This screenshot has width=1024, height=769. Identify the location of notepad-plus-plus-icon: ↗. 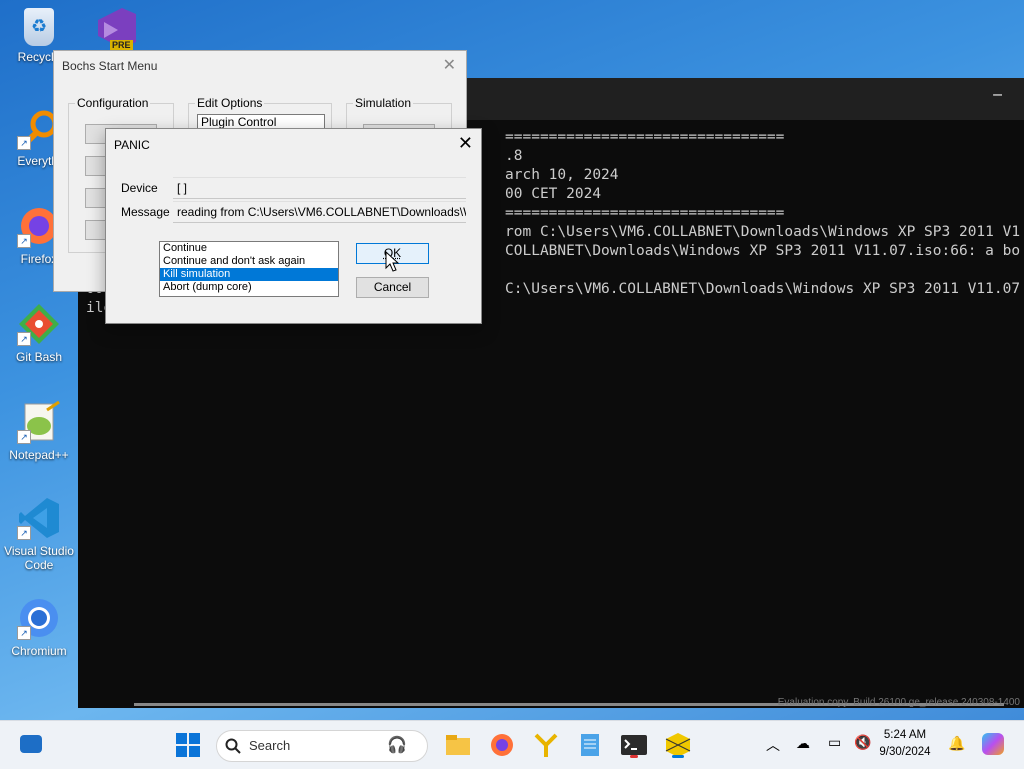
(39, 422).